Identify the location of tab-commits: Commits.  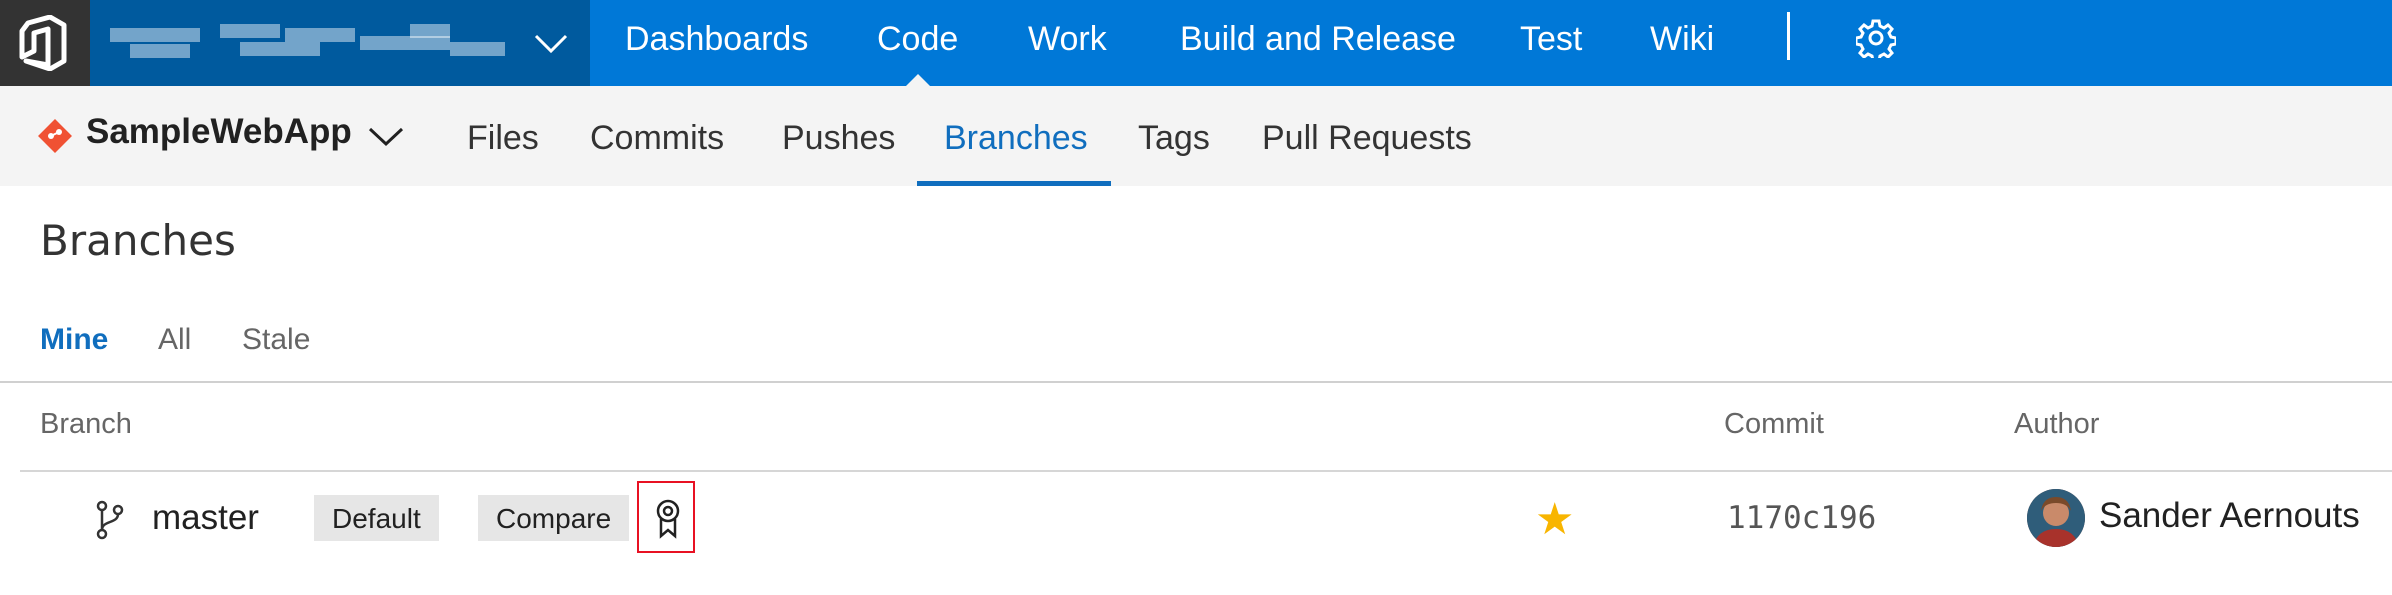
(657, 136).